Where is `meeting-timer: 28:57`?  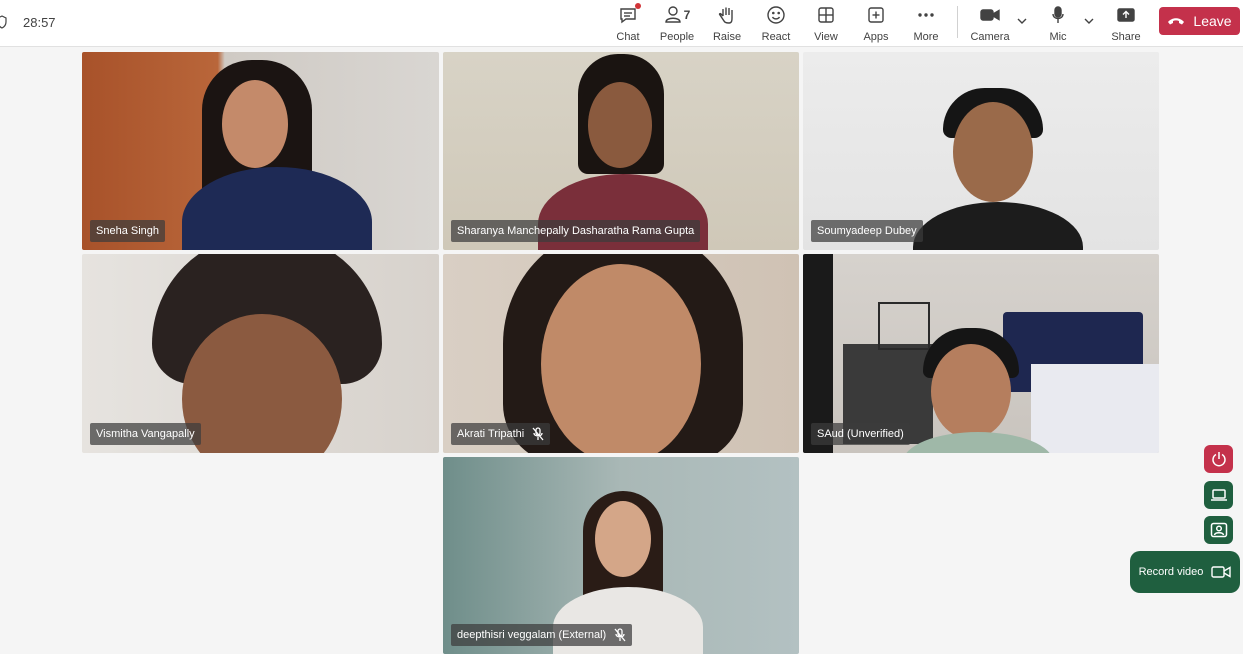 meeting-timer: 28:57 is located at coordinates (28, 22).